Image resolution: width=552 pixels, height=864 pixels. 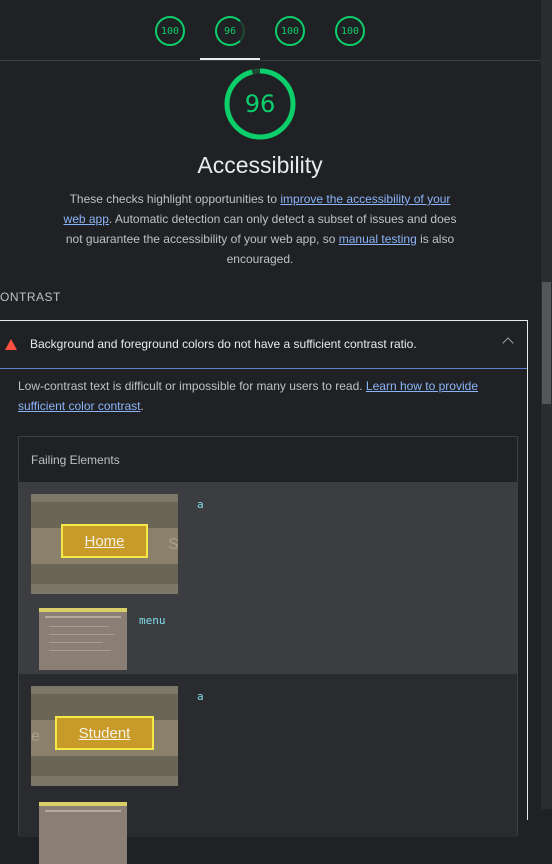 What do you see at coordinates (270, 30) in the screenshot?
I see `score-tabs: 100 96 100 100` at bounding box center [270, 30].